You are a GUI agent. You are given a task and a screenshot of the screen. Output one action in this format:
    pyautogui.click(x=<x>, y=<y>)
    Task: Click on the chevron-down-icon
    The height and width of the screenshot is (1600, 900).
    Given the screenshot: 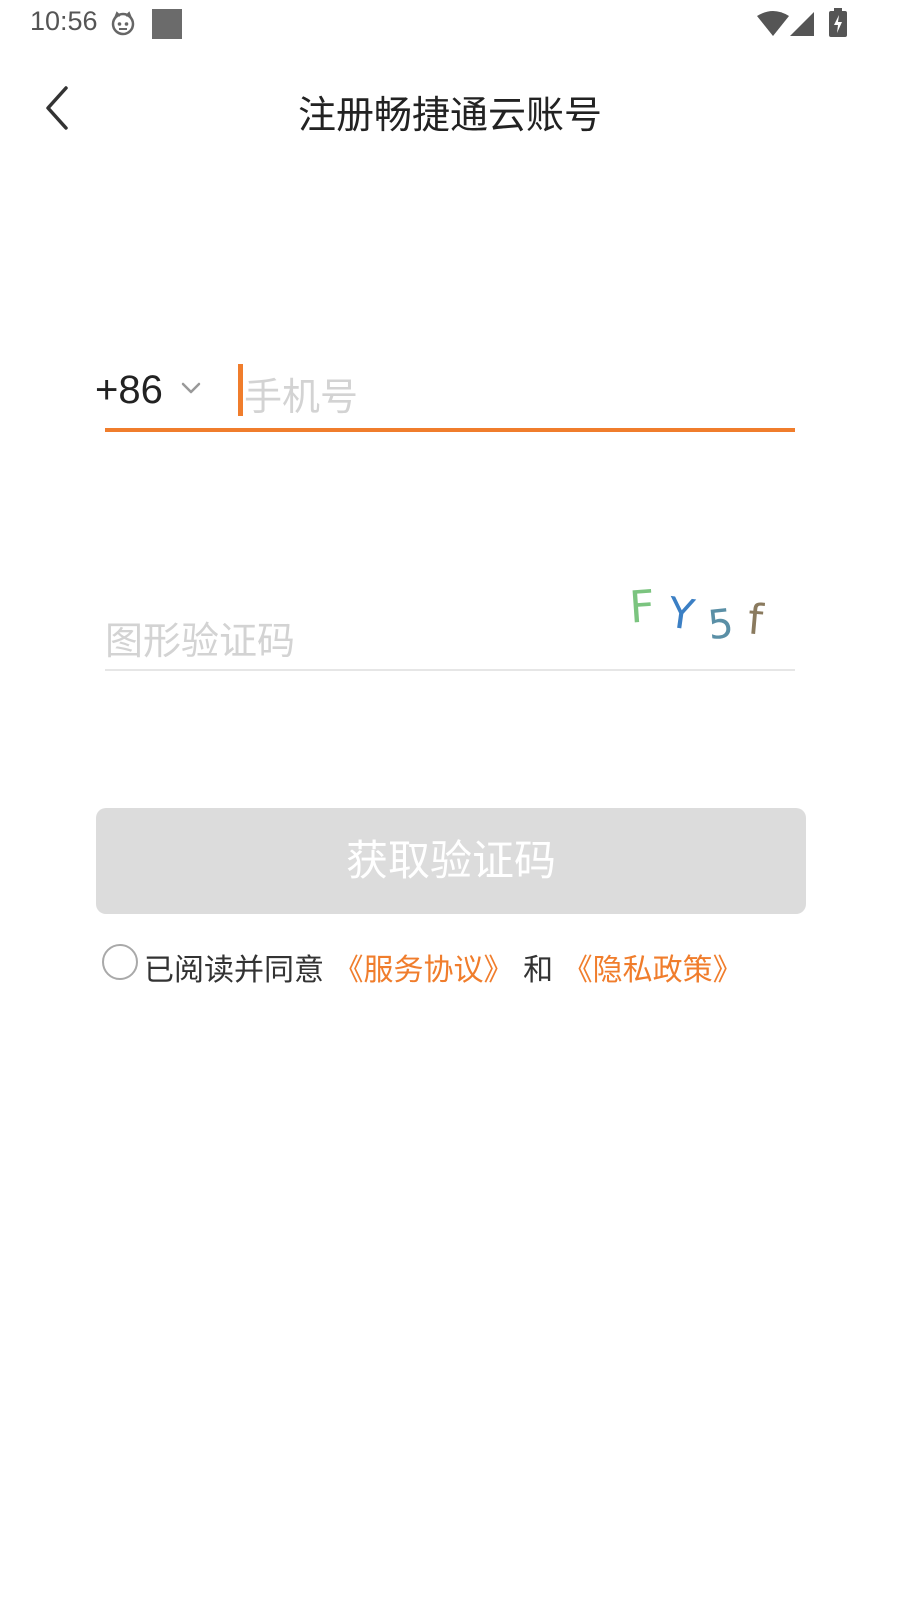 What is the action you would take?
    pyautogui.click(x=191, y=388)
    